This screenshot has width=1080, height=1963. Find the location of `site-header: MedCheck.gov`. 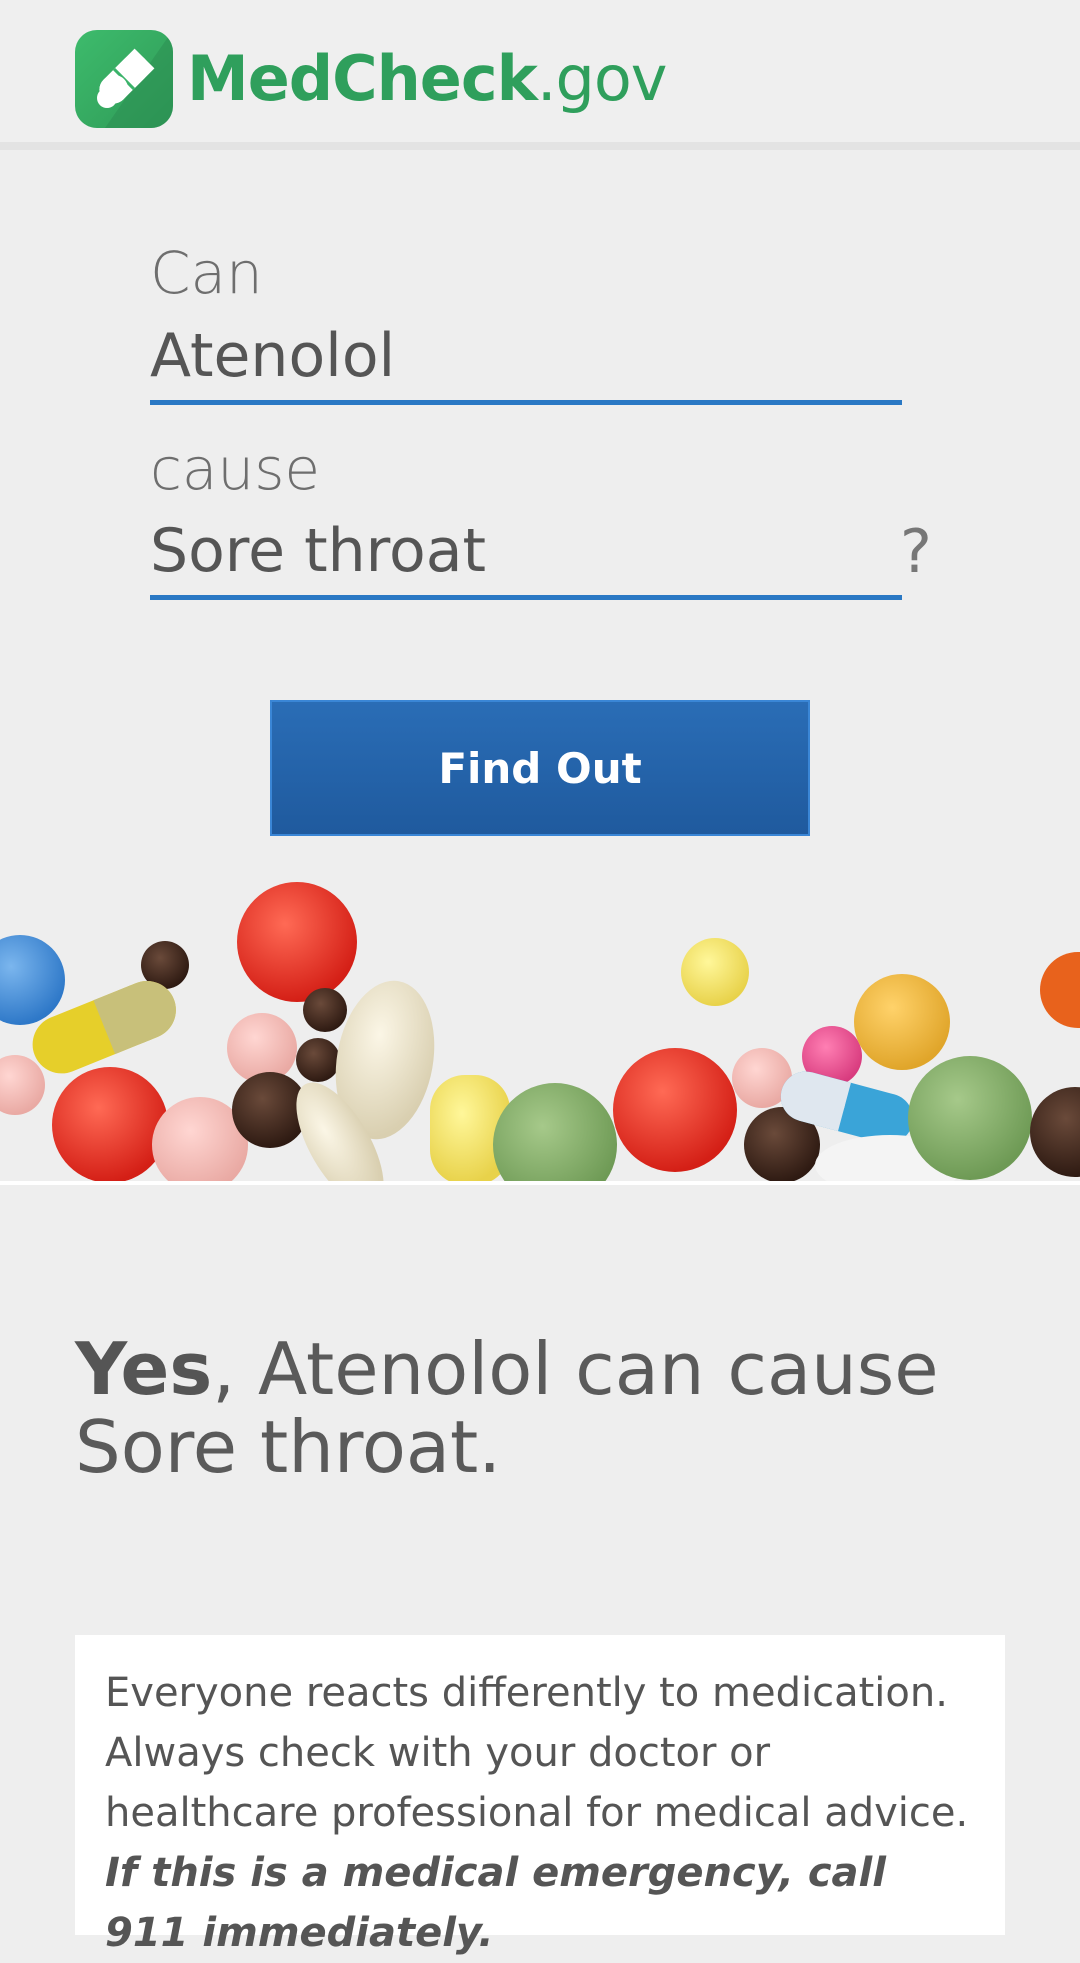

site-header: MedCheck.gov is located at coordinates (540, 75).